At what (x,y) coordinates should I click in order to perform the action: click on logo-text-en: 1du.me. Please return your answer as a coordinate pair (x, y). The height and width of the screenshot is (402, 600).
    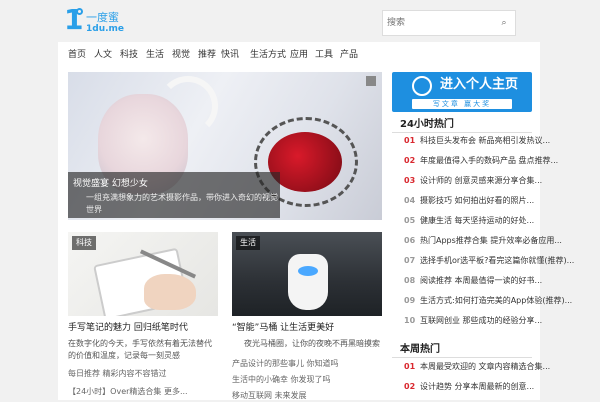
    Looking at the image, I should click on (105, 29).